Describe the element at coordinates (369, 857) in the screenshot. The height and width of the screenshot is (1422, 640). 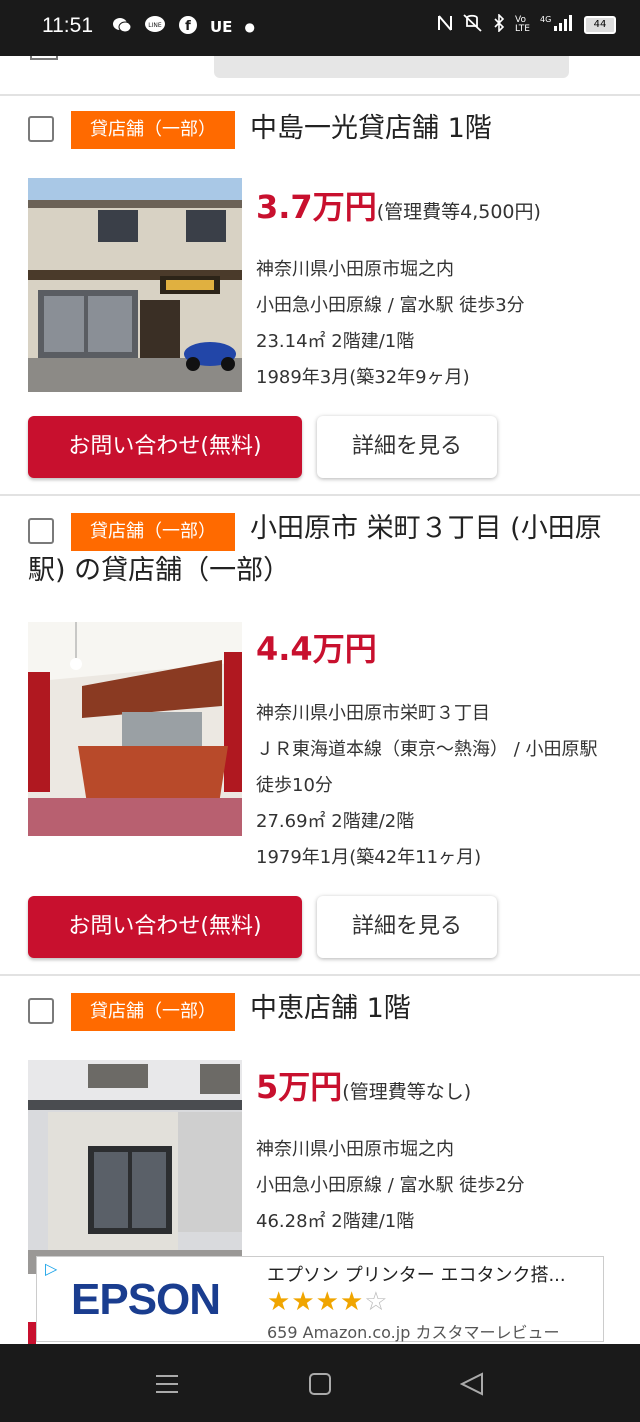
I see `built-date: 1979年1月(築42年11ヶ月)` at that location.